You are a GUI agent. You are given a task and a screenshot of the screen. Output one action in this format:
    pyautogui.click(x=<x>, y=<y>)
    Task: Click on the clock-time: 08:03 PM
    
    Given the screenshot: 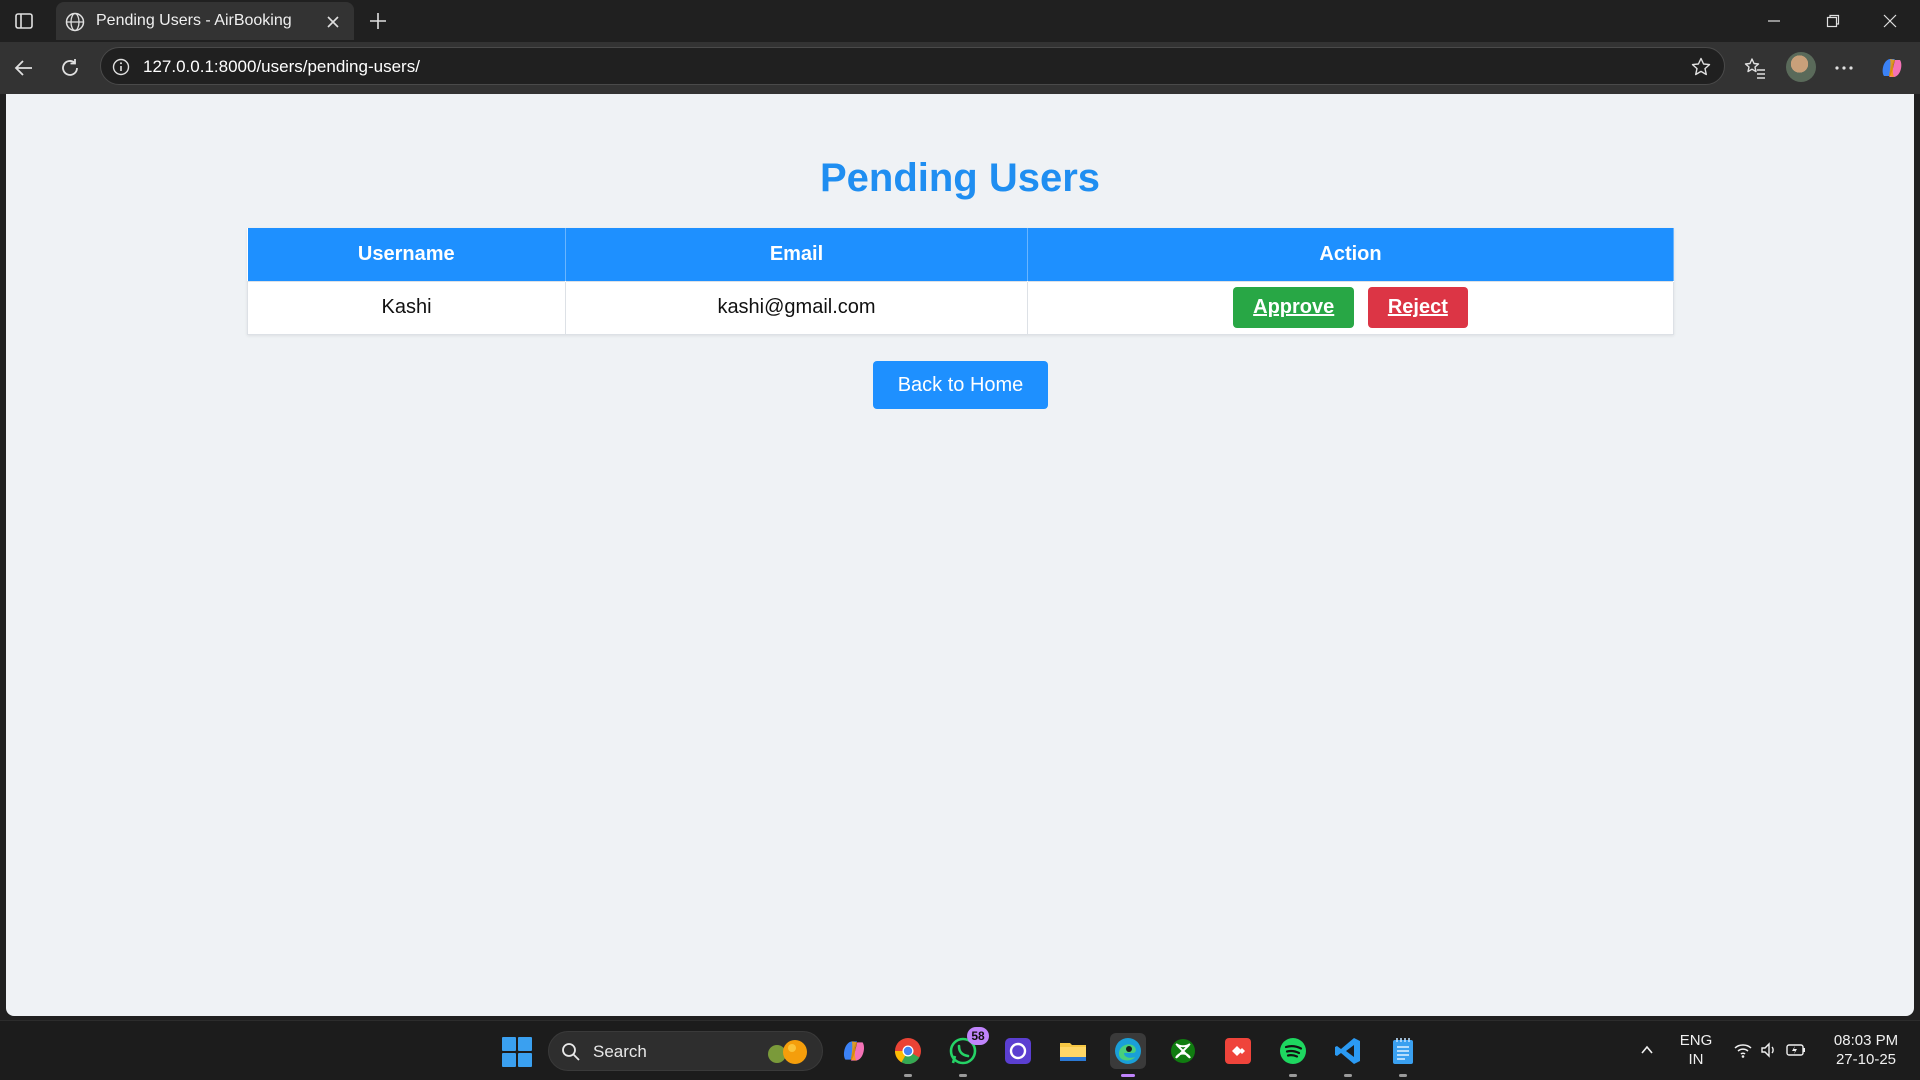 What is the action you would take?
    pyautogui.click(x=1866, y=1040)
    